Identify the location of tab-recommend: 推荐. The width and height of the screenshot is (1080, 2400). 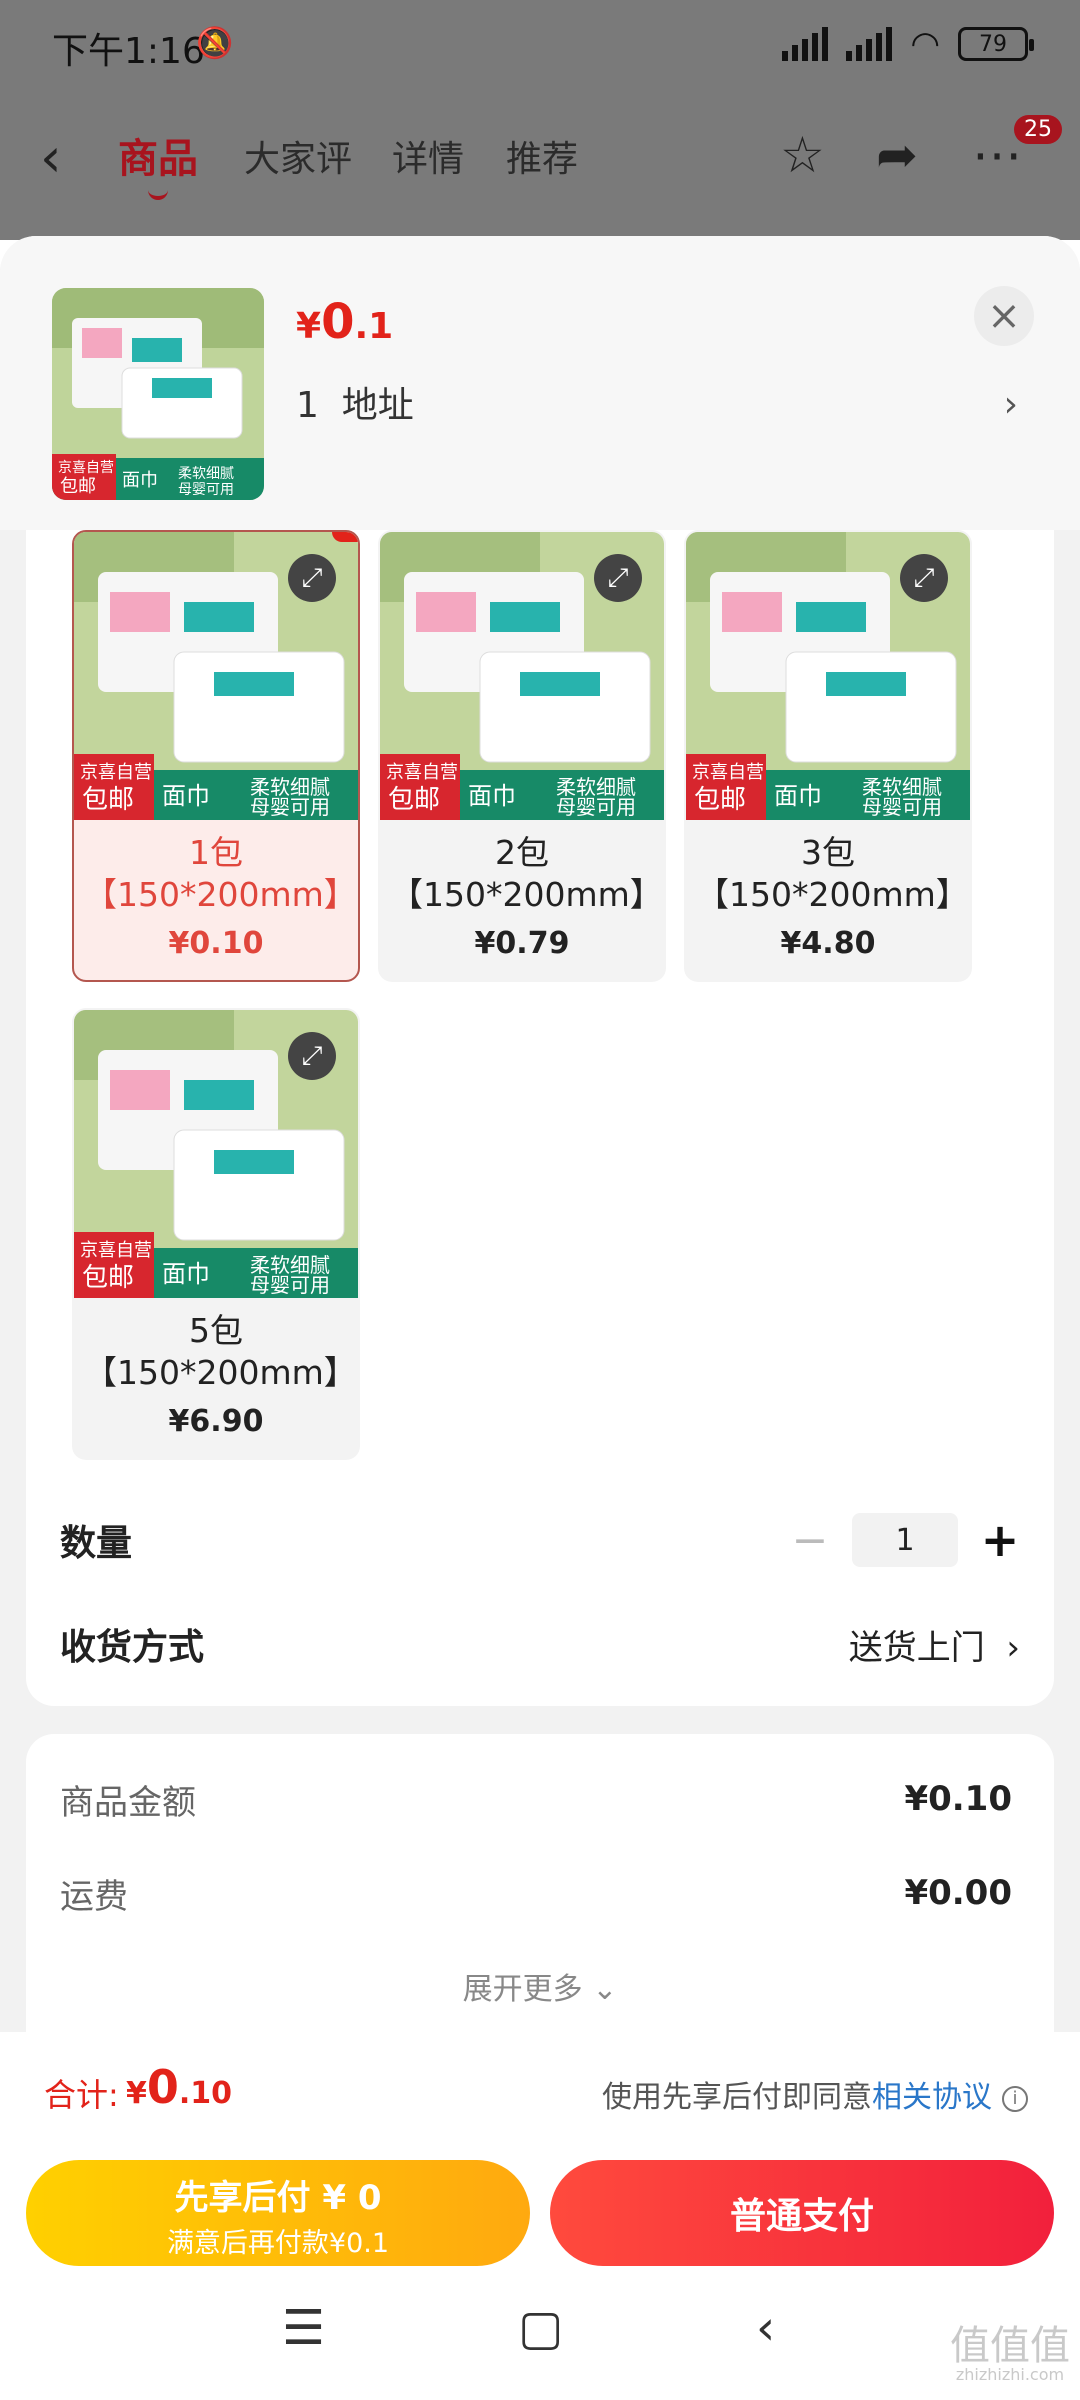
(542, 156).